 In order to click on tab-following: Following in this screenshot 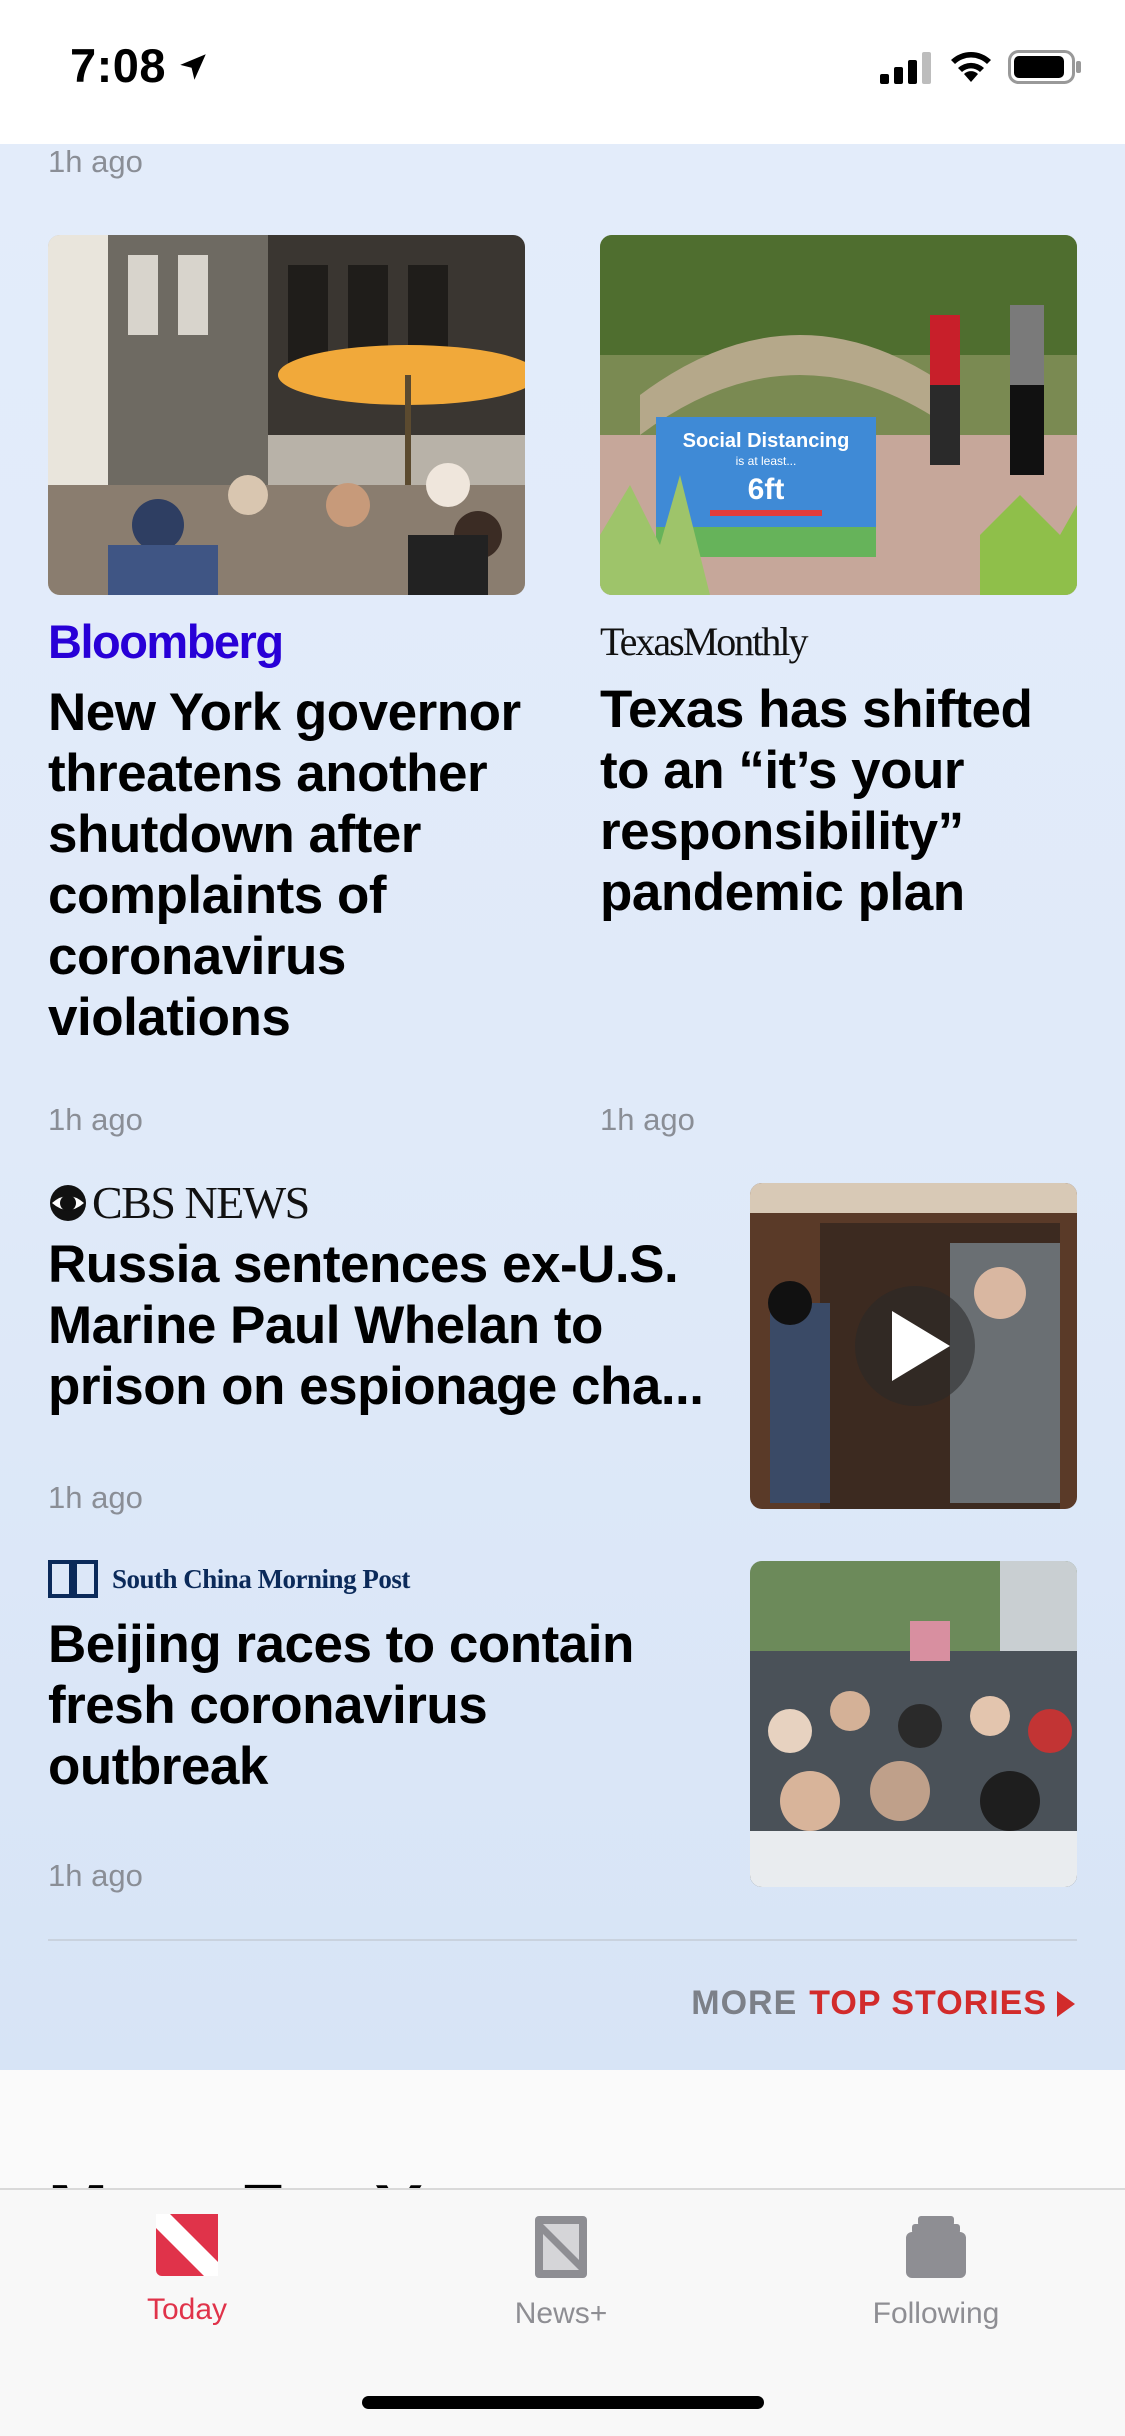, I will do `click(936, 2272)`.